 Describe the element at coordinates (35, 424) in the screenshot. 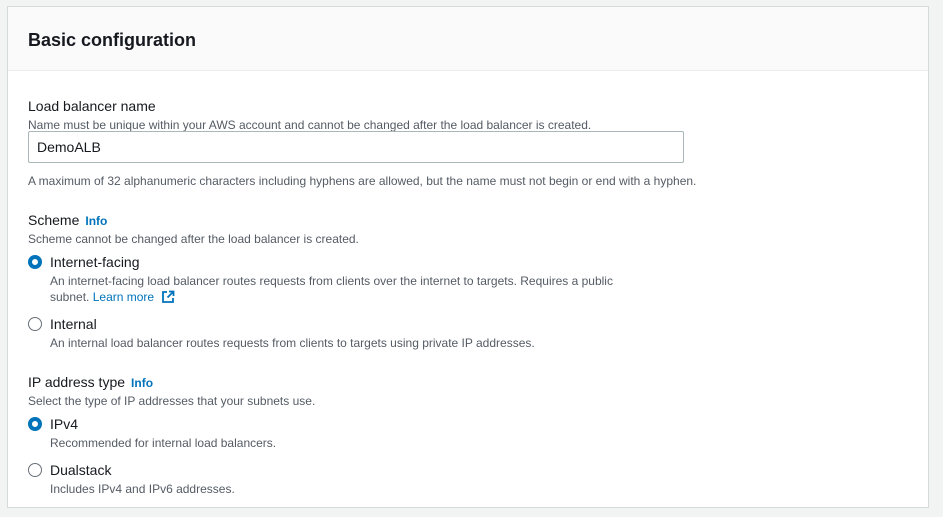

I see `ipv4-radio` at that location.